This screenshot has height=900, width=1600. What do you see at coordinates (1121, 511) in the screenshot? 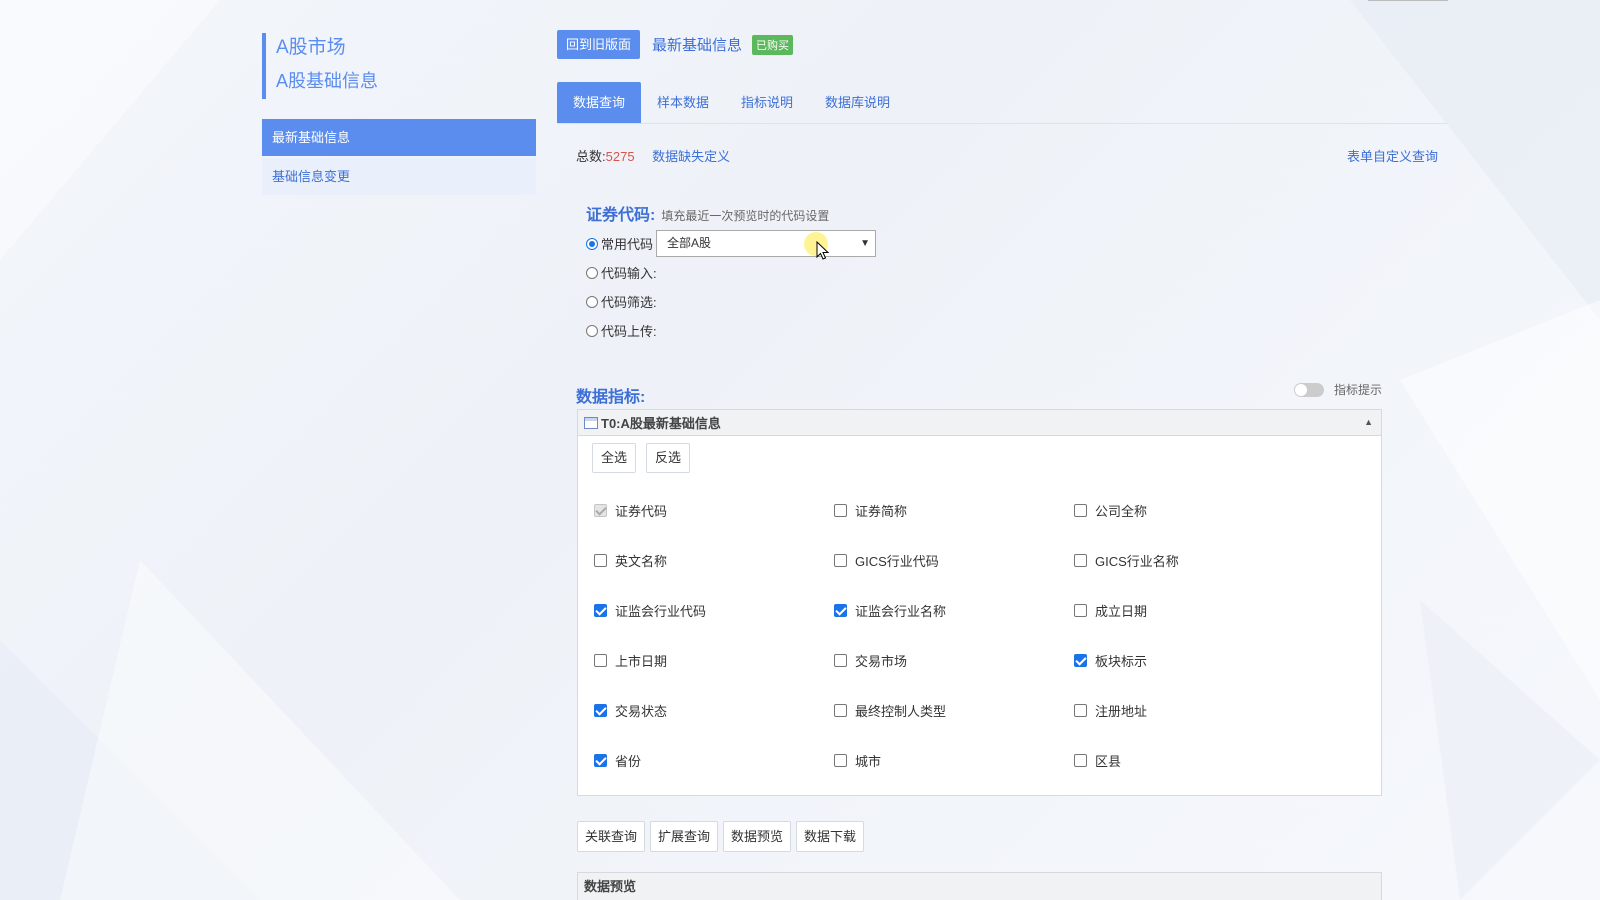
I see `indicator-label: 公司全称` at bounding box center [1121, 511].